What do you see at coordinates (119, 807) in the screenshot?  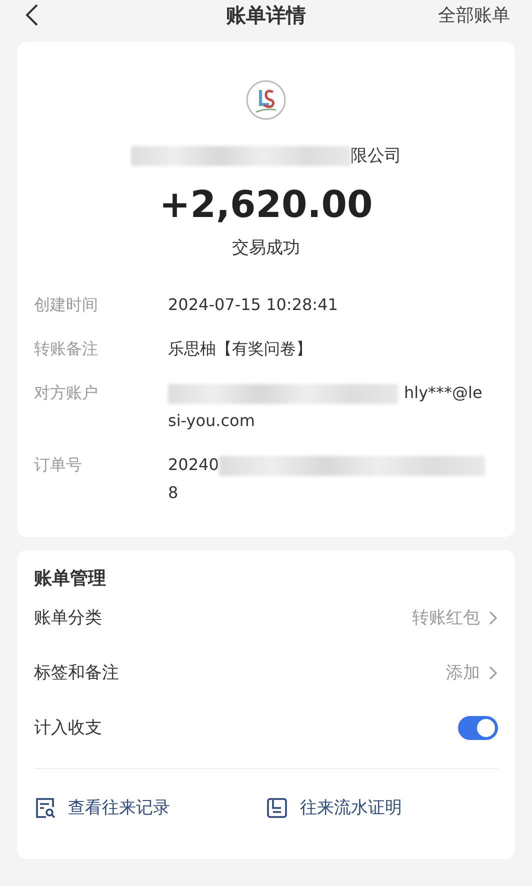 I see `action-link: 查看往来记录` at bounding box center [119, 807].